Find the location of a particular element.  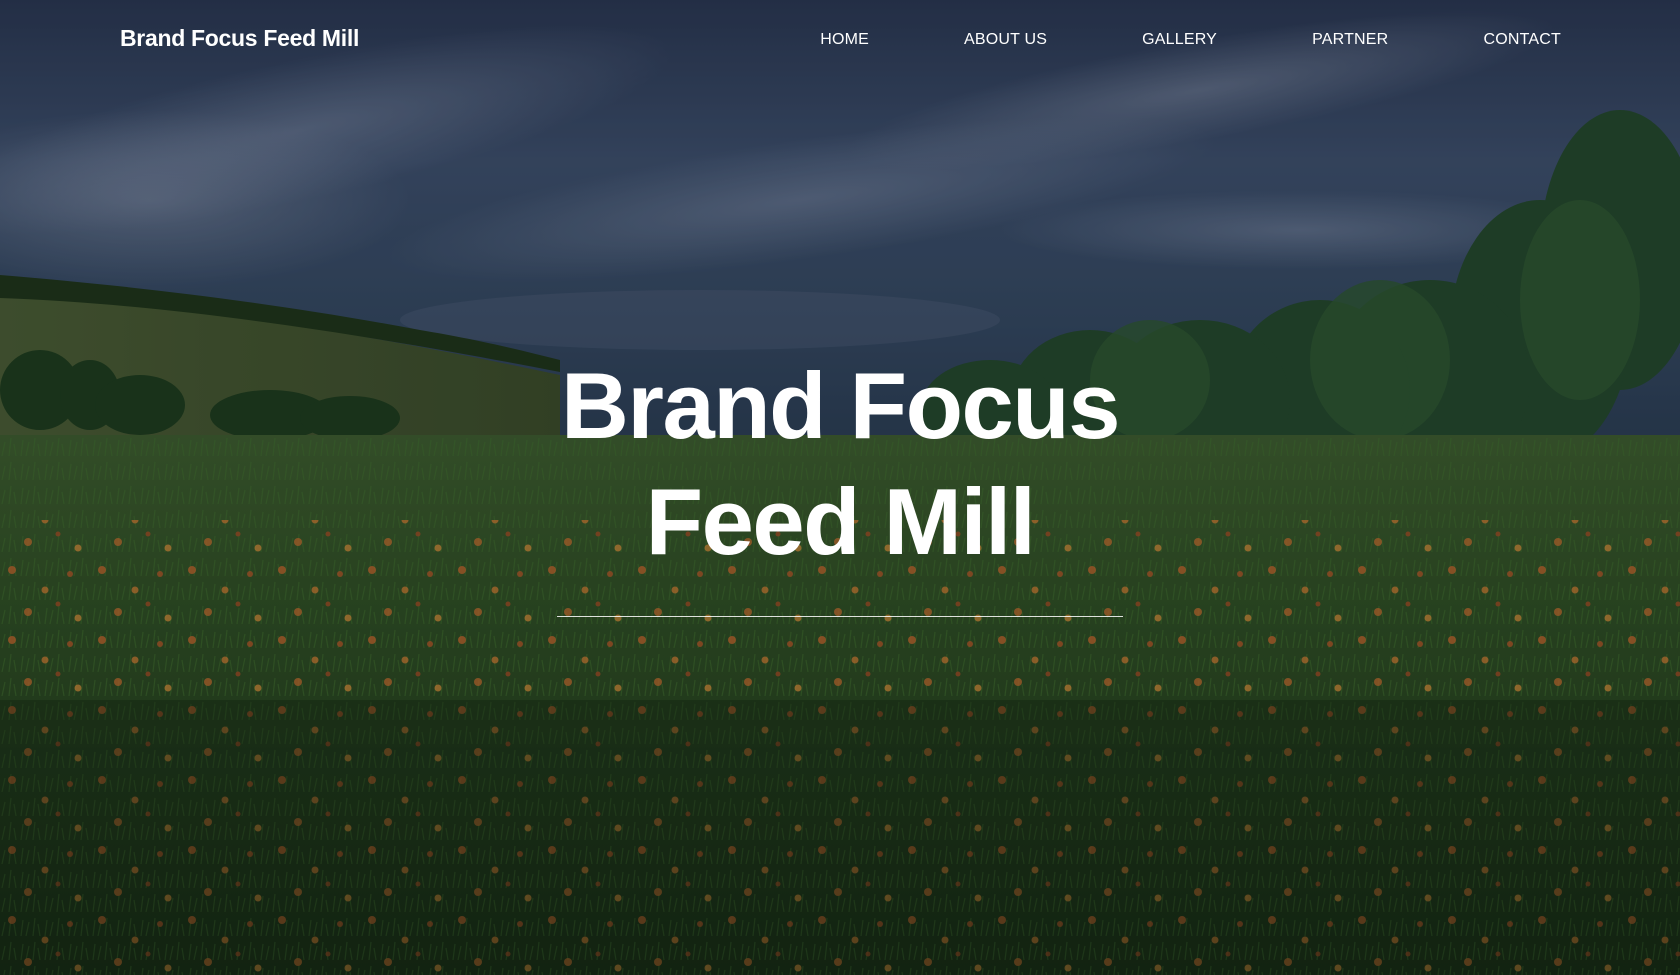

nav-menu: HOME ABOUT US GALLERY PARTNER CONTACT is located at coordinates (1190, 40).